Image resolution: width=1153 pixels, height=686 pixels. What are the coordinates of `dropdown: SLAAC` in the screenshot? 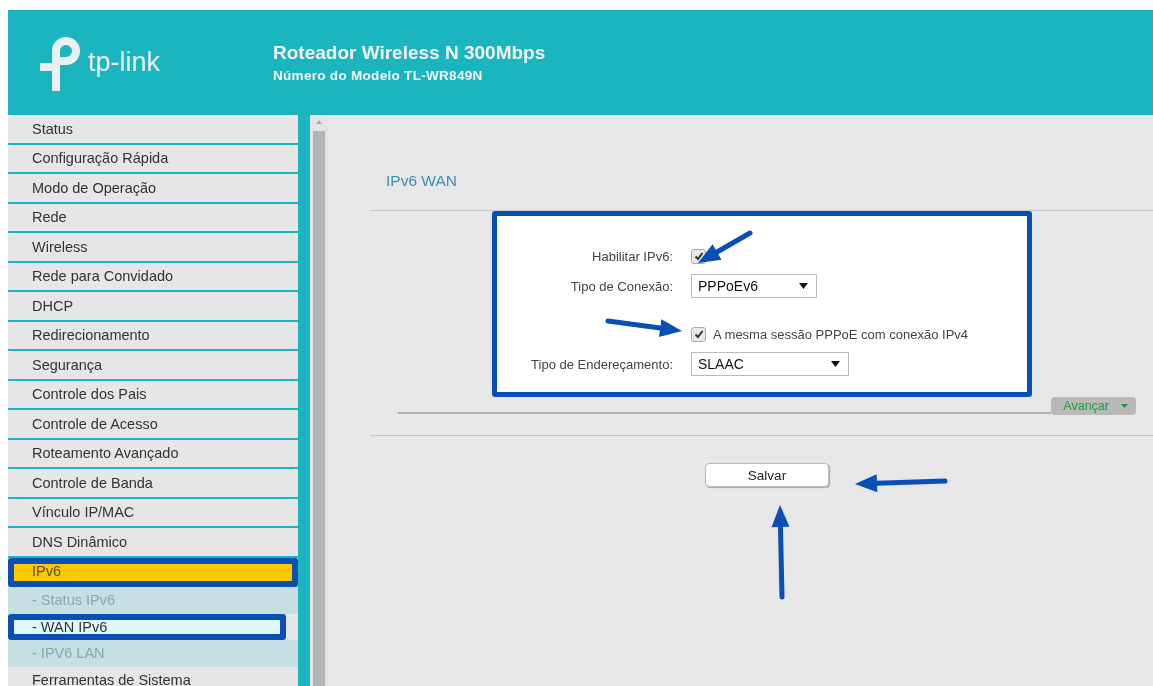 It's located at (770, 364).